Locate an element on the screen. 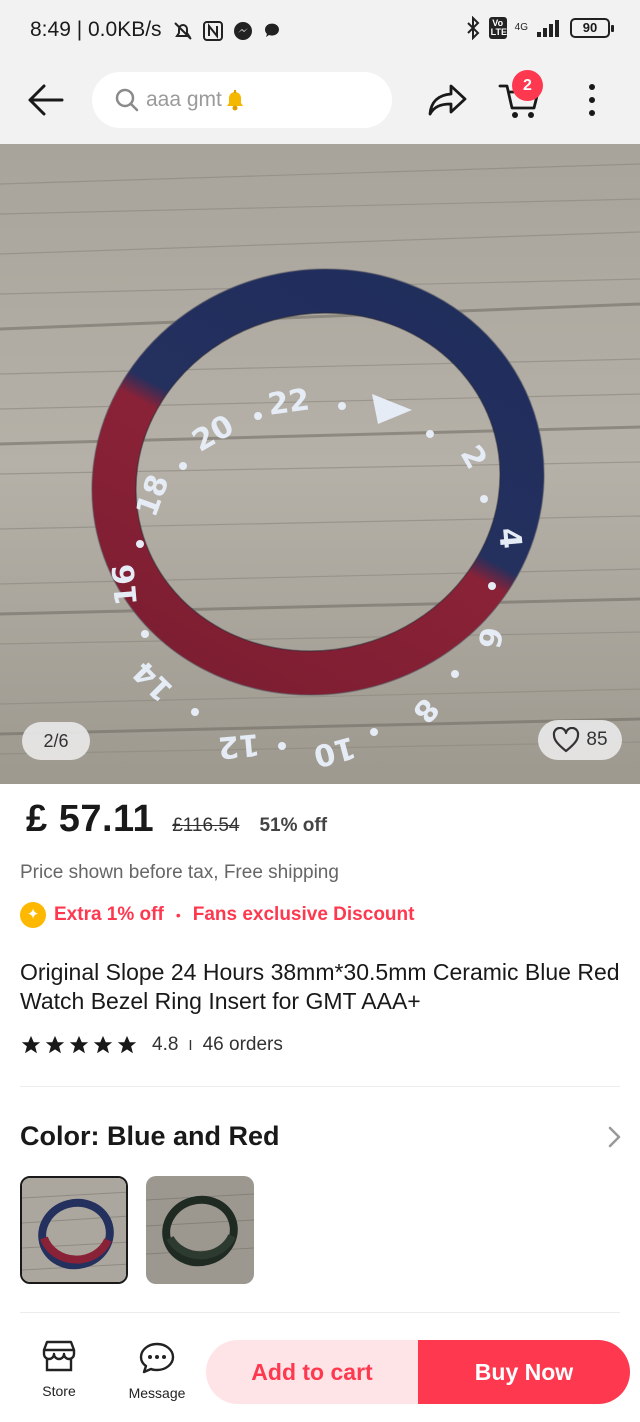 The height and width of the screenshot is (1422, 640). message-label: Message is located at coordinates (157, 1393).